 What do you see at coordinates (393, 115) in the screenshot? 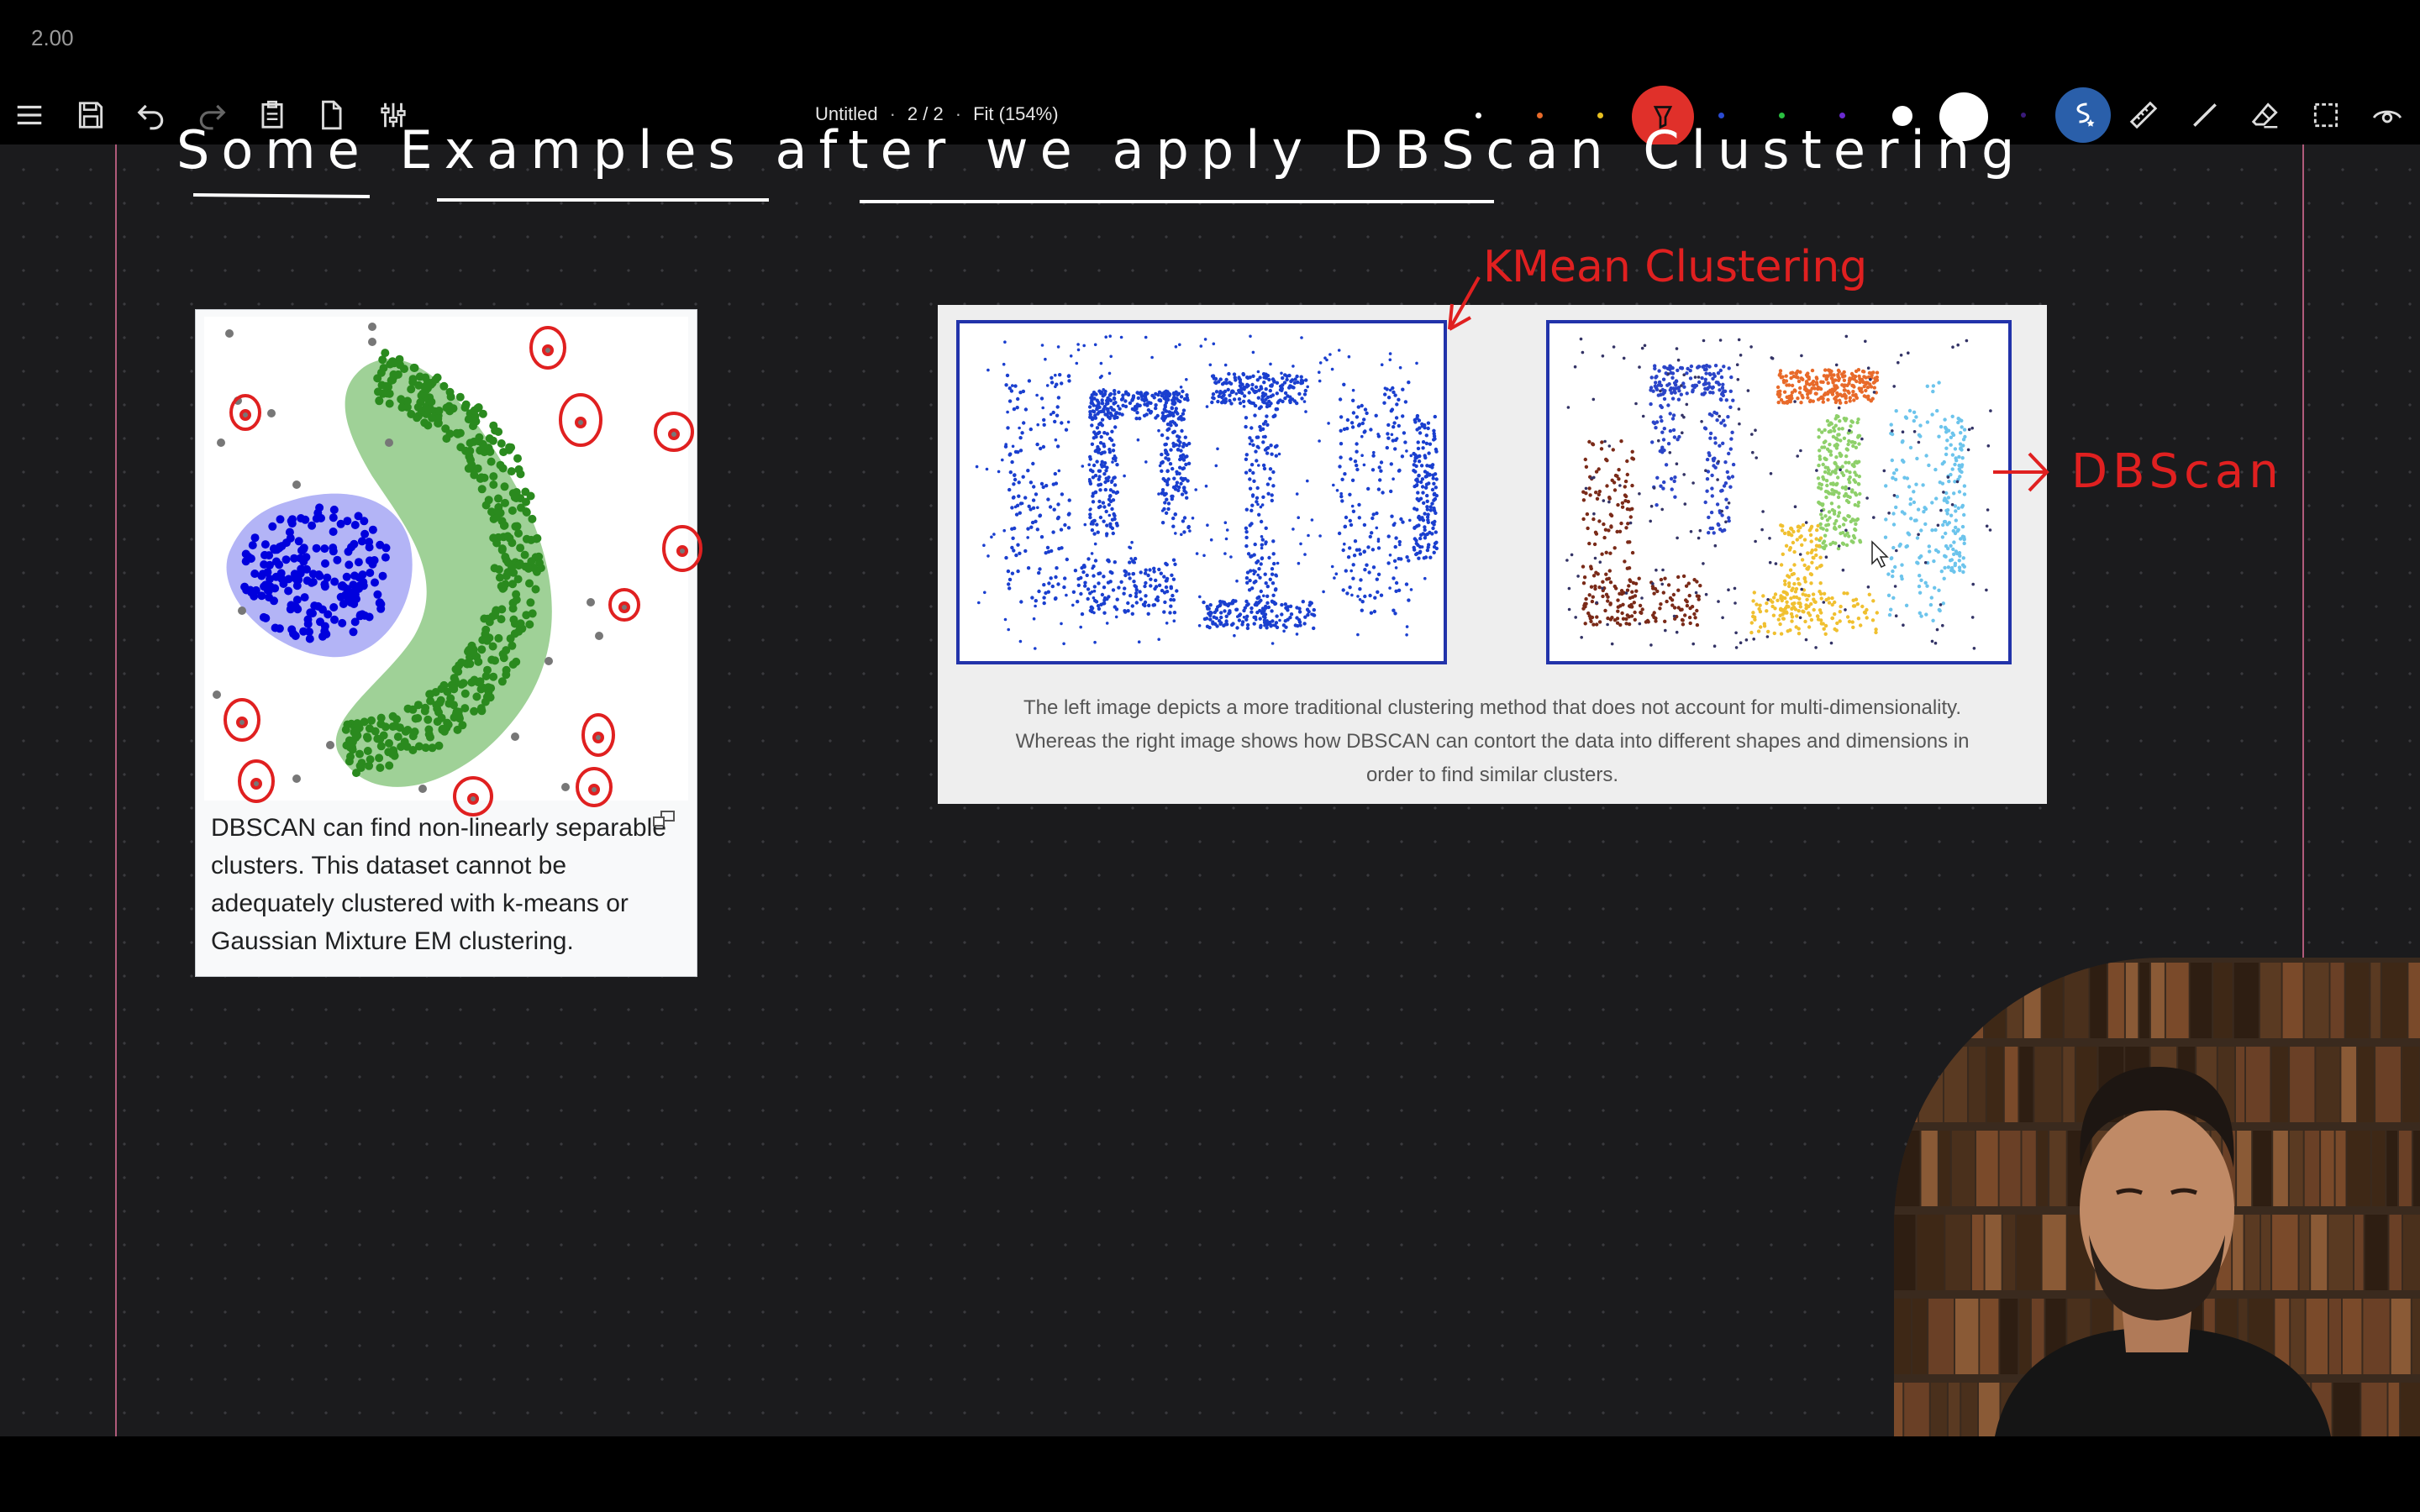
I see `settings-sliders-icon` at bounding box center [393, 115].